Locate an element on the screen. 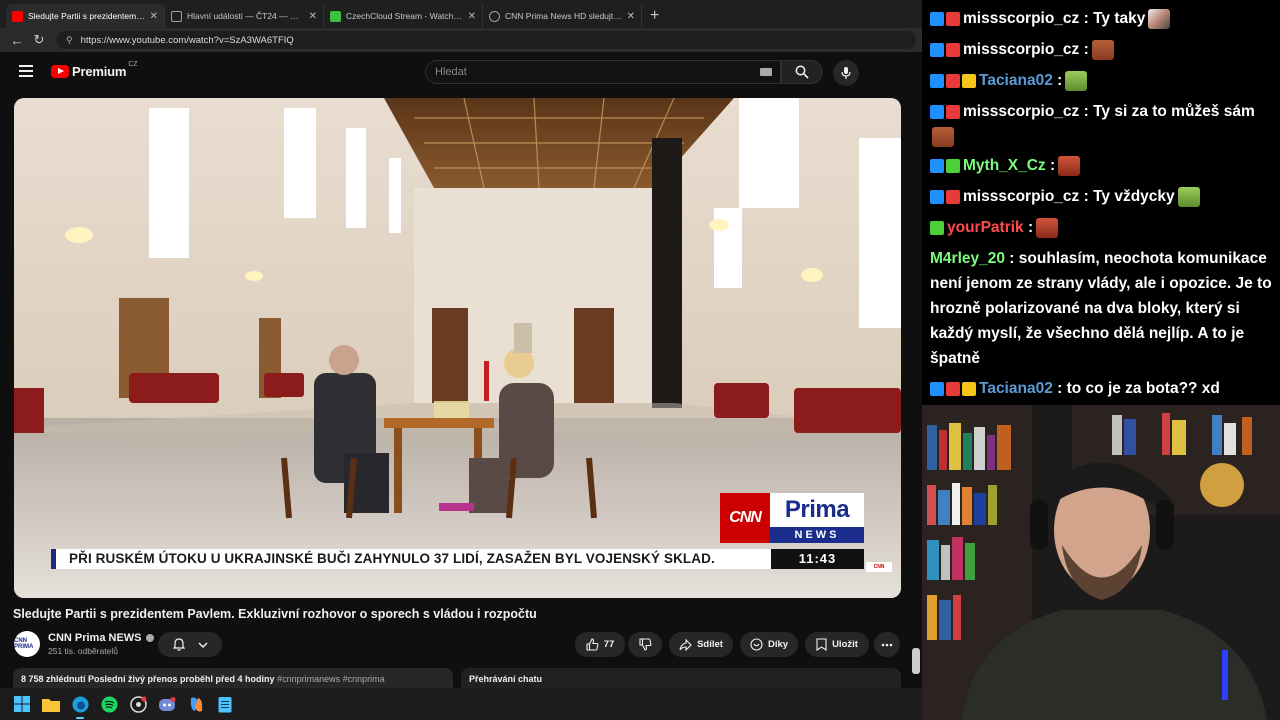 The height and width of the screenshot is (720, 1280). windows-start-icon is located at coordinates (22, 704).